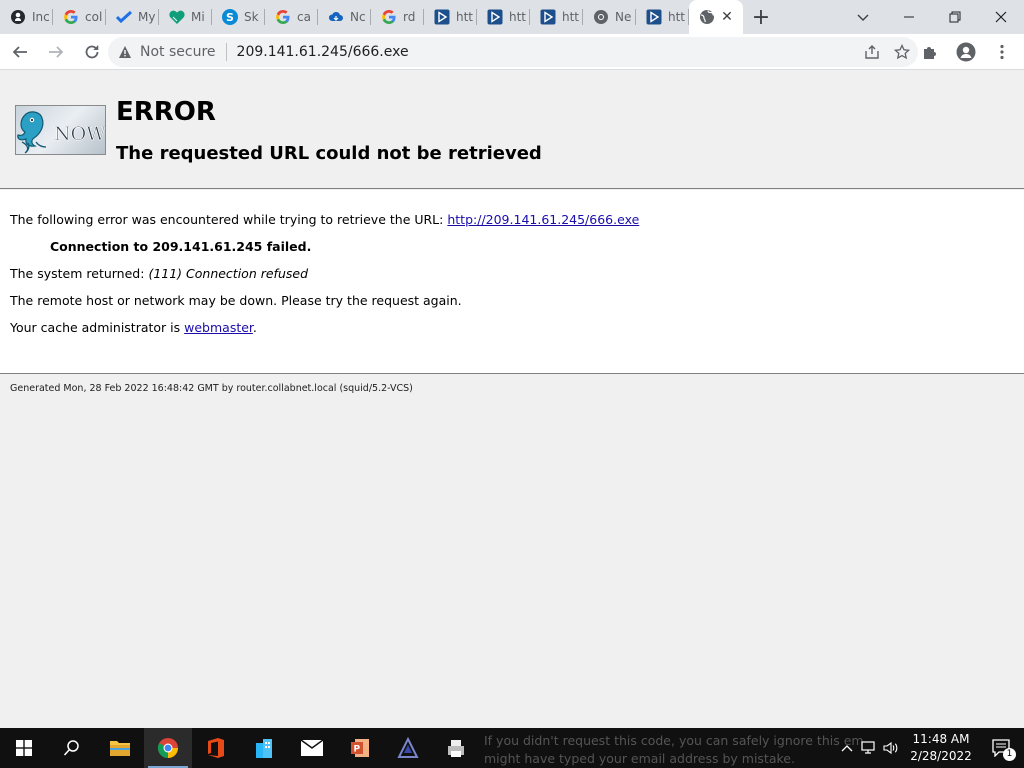  I want to click on chrome-taskbar-button, so click(168, 748).